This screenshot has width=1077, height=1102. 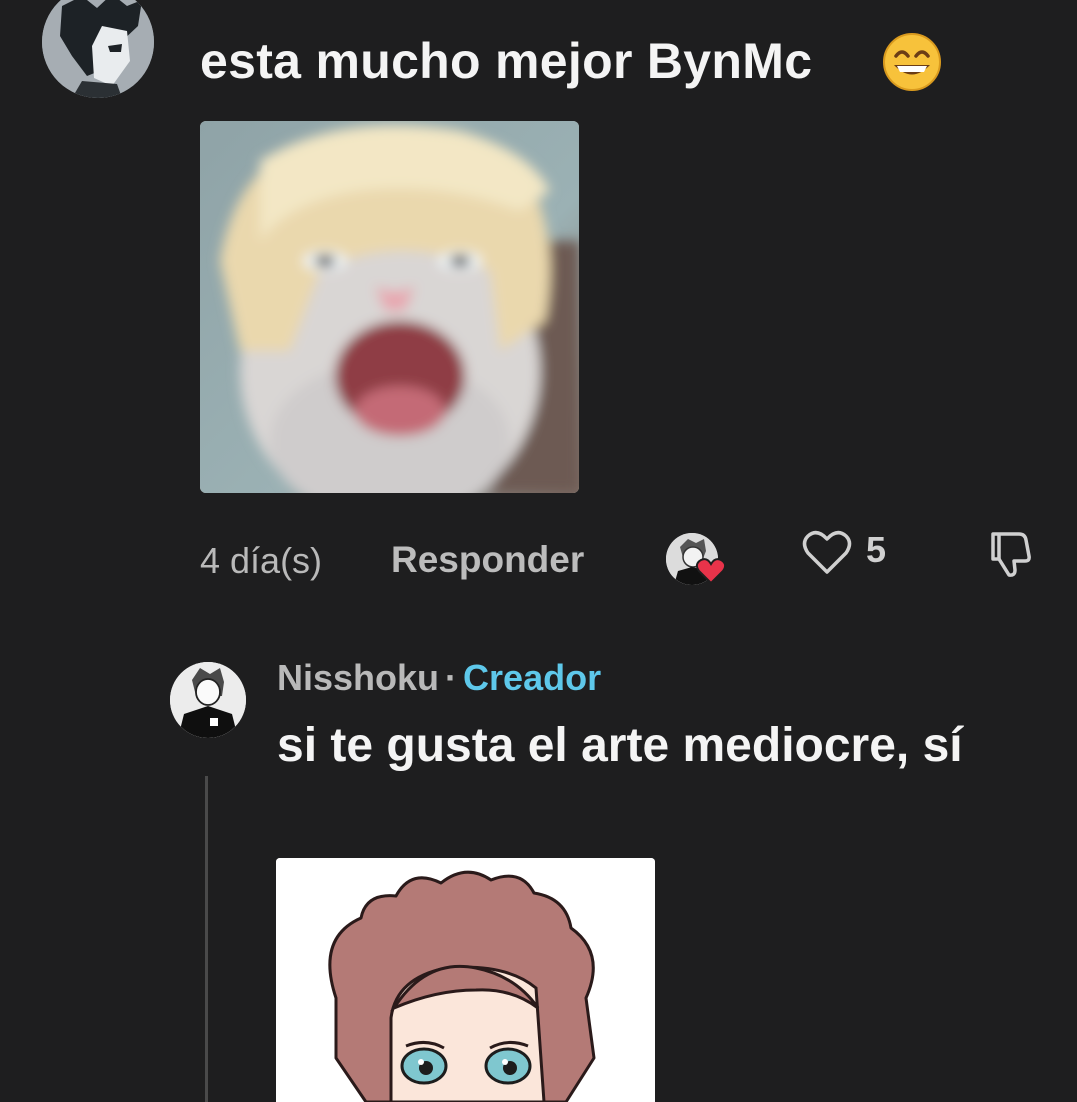 What do you see at coordinates (208, 700) in the screenshot?
I see `reply-author-avatar` at bounding box center [208, 700].